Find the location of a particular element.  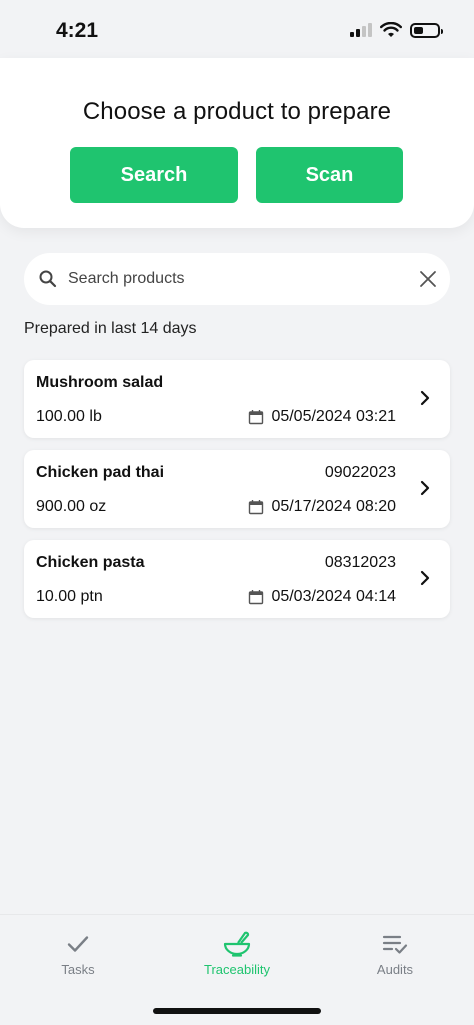

wifi-icon is located at coordinates (391, 29).